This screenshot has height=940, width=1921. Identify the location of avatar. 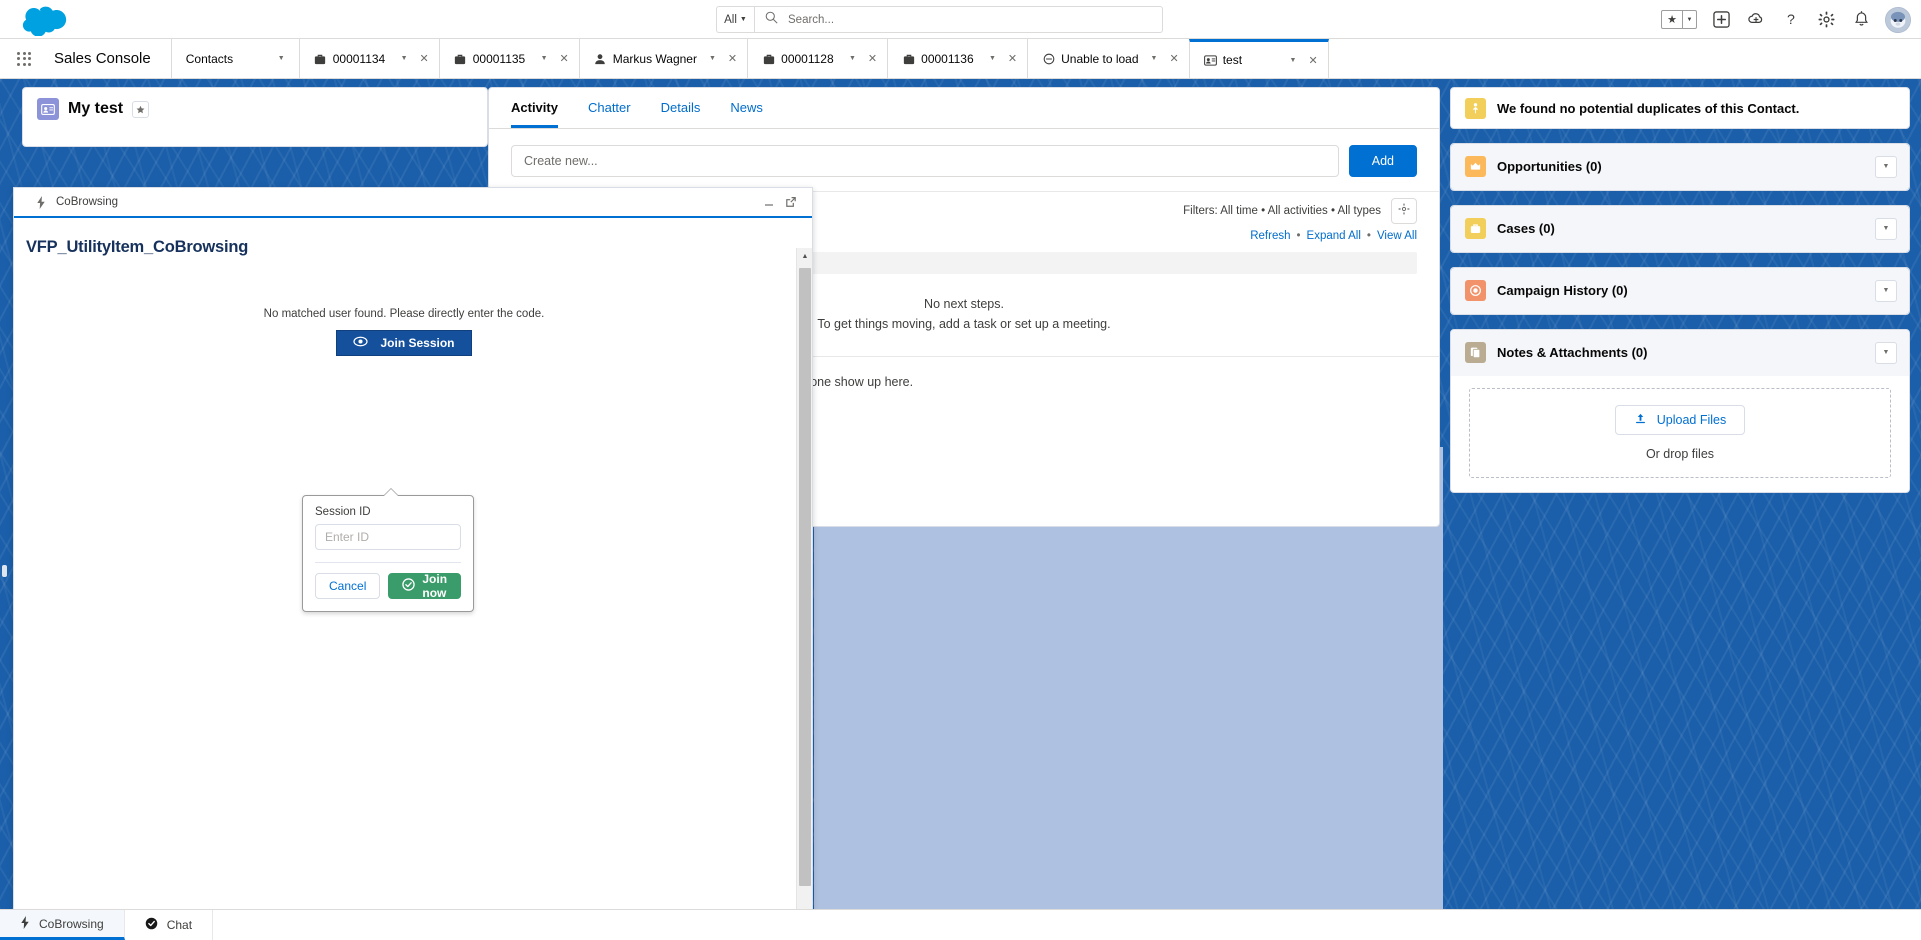
(1898, 19).